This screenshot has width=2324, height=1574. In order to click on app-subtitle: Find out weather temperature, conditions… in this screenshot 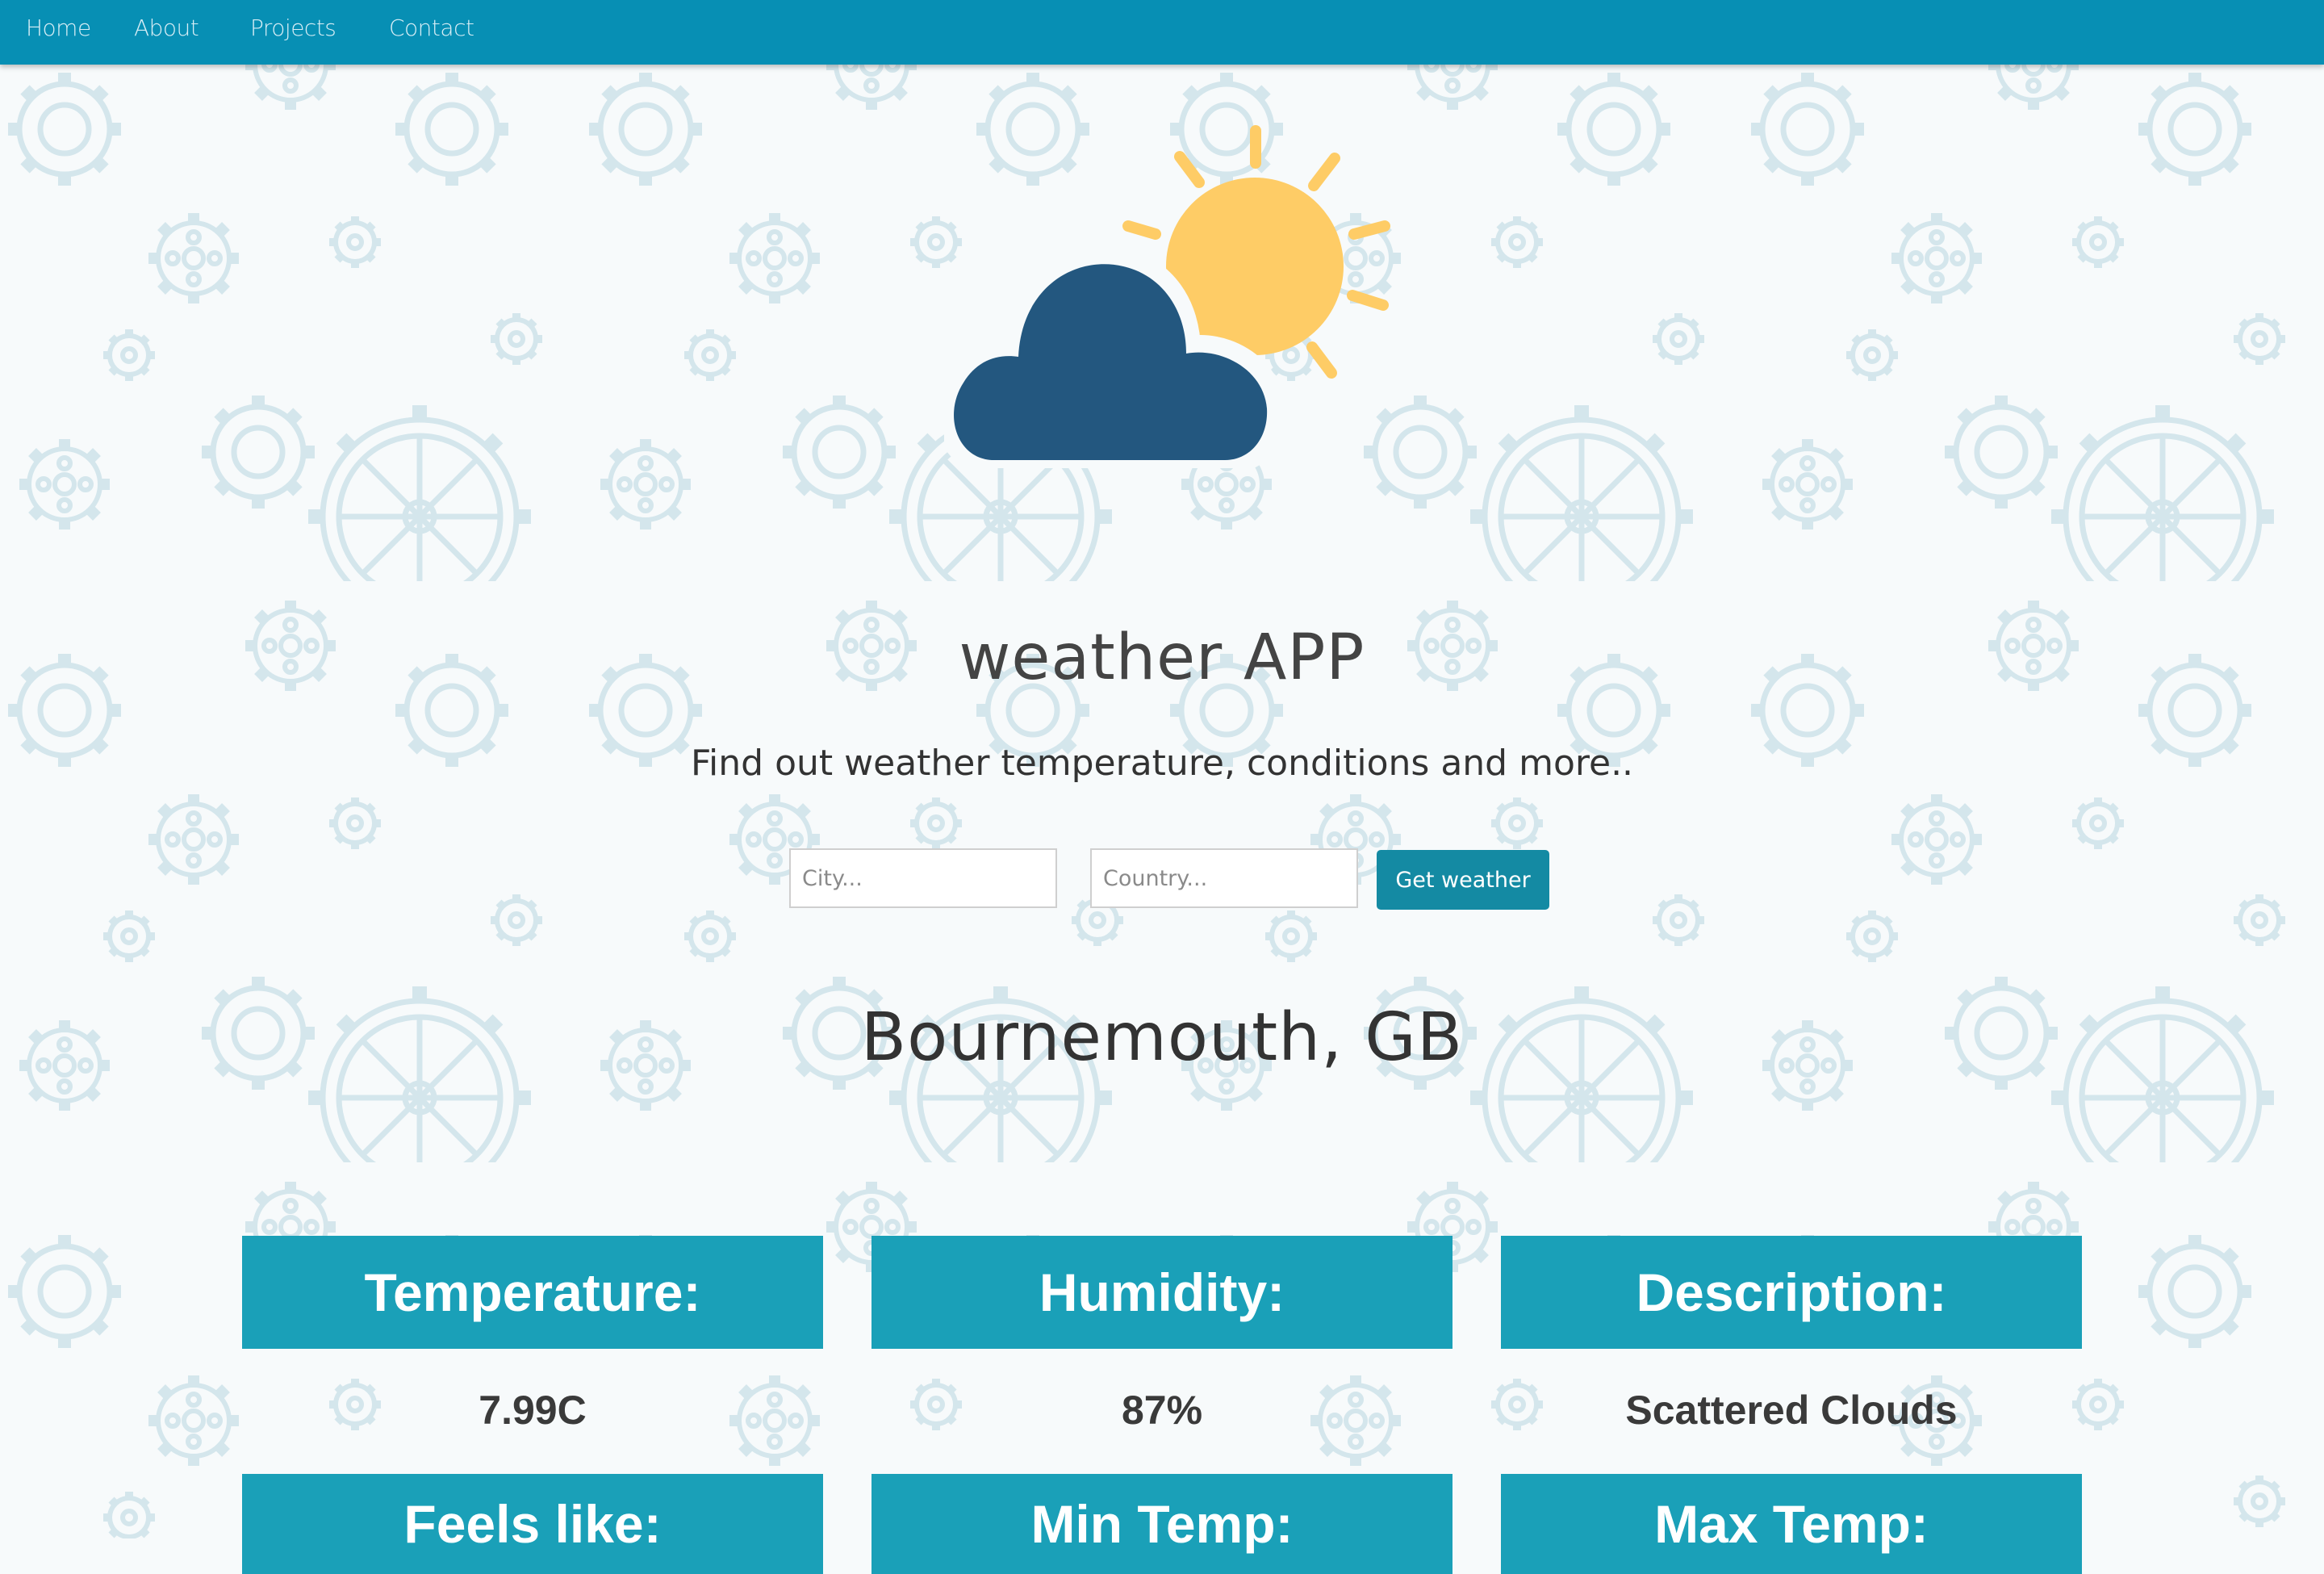, I will do `click(1162, 763)`.